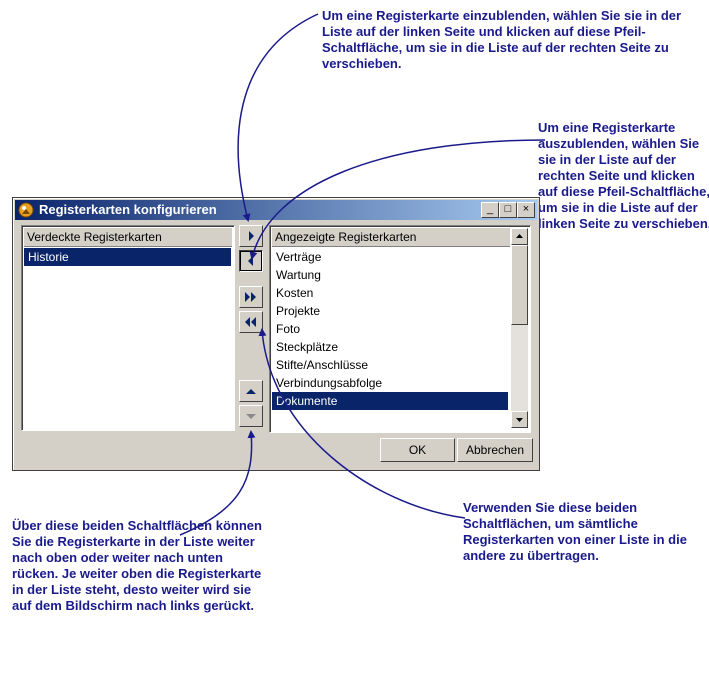 This screenshot has width=709, height=684. I want to click on arrow-to-move-left-button, so click(397, 199).